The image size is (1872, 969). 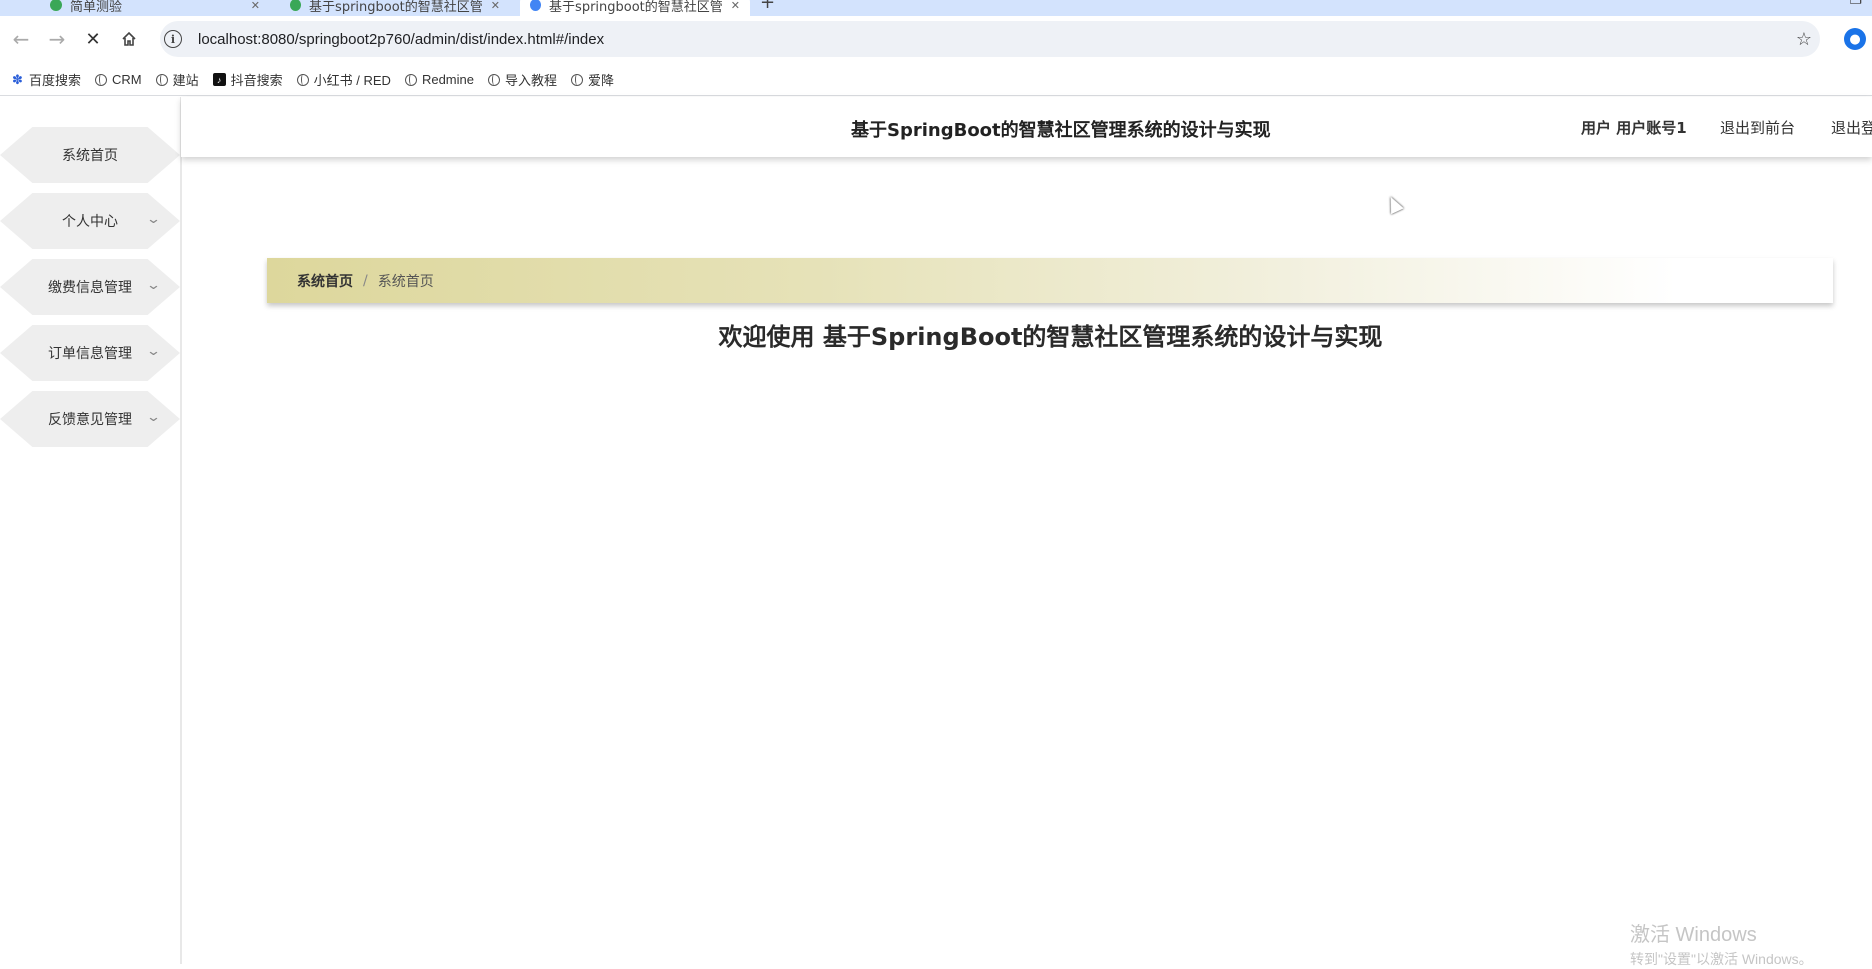 I want to click on bookmark-label: 百度搜索, so click(x=55, y=80).